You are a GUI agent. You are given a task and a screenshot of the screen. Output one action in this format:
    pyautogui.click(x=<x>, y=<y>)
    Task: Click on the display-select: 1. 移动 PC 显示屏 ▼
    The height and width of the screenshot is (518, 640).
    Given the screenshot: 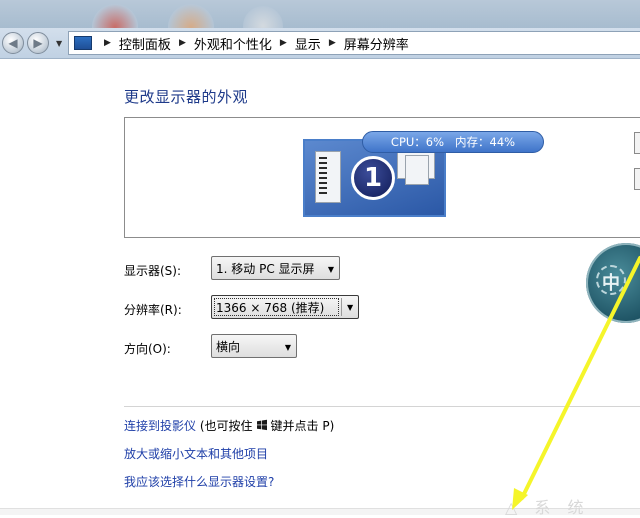 What is the action you would take?
    pyautogui.click(x=275, y=268)
    